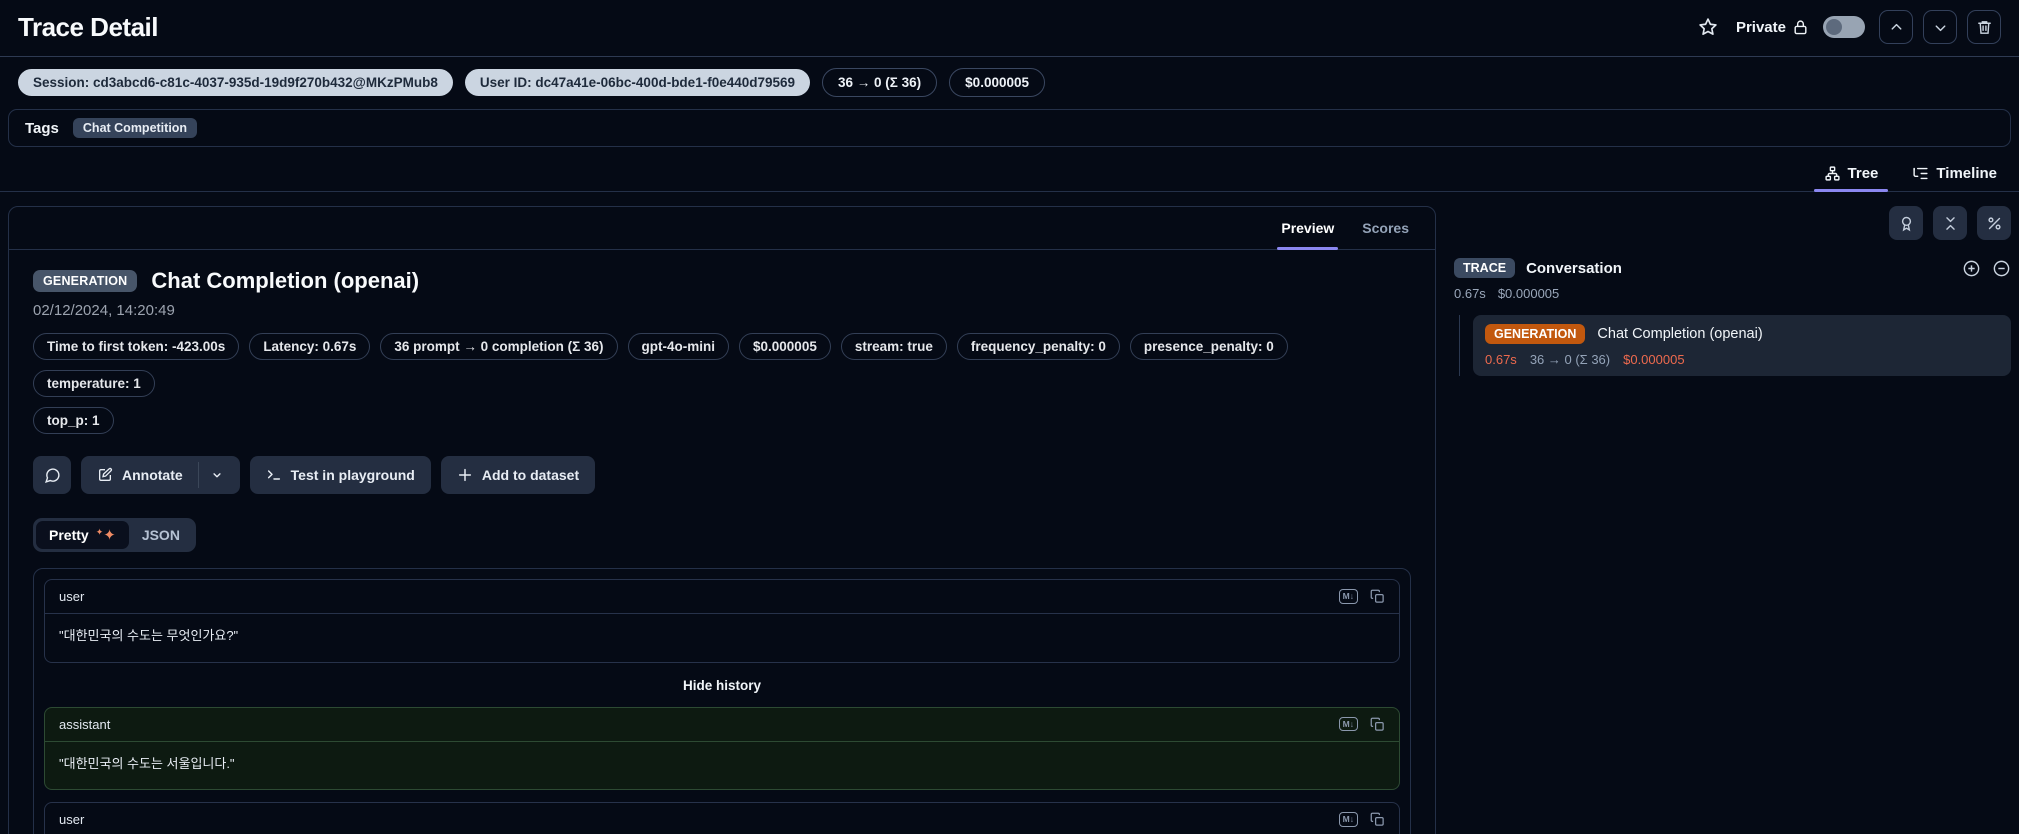 Image resolution: width=2019 pixels, height=834 pixels. Describe the element at coordinates (1732, 268) in the screenshot. I see `trace-root-row: TRACE Conversation` at that location.